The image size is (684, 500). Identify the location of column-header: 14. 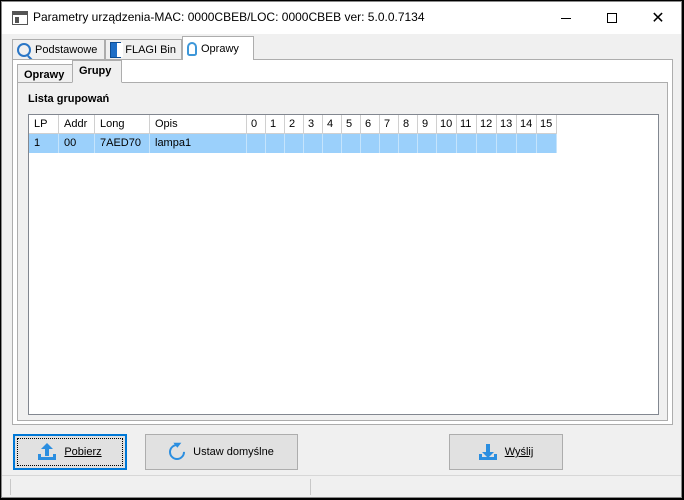
(527, 124).